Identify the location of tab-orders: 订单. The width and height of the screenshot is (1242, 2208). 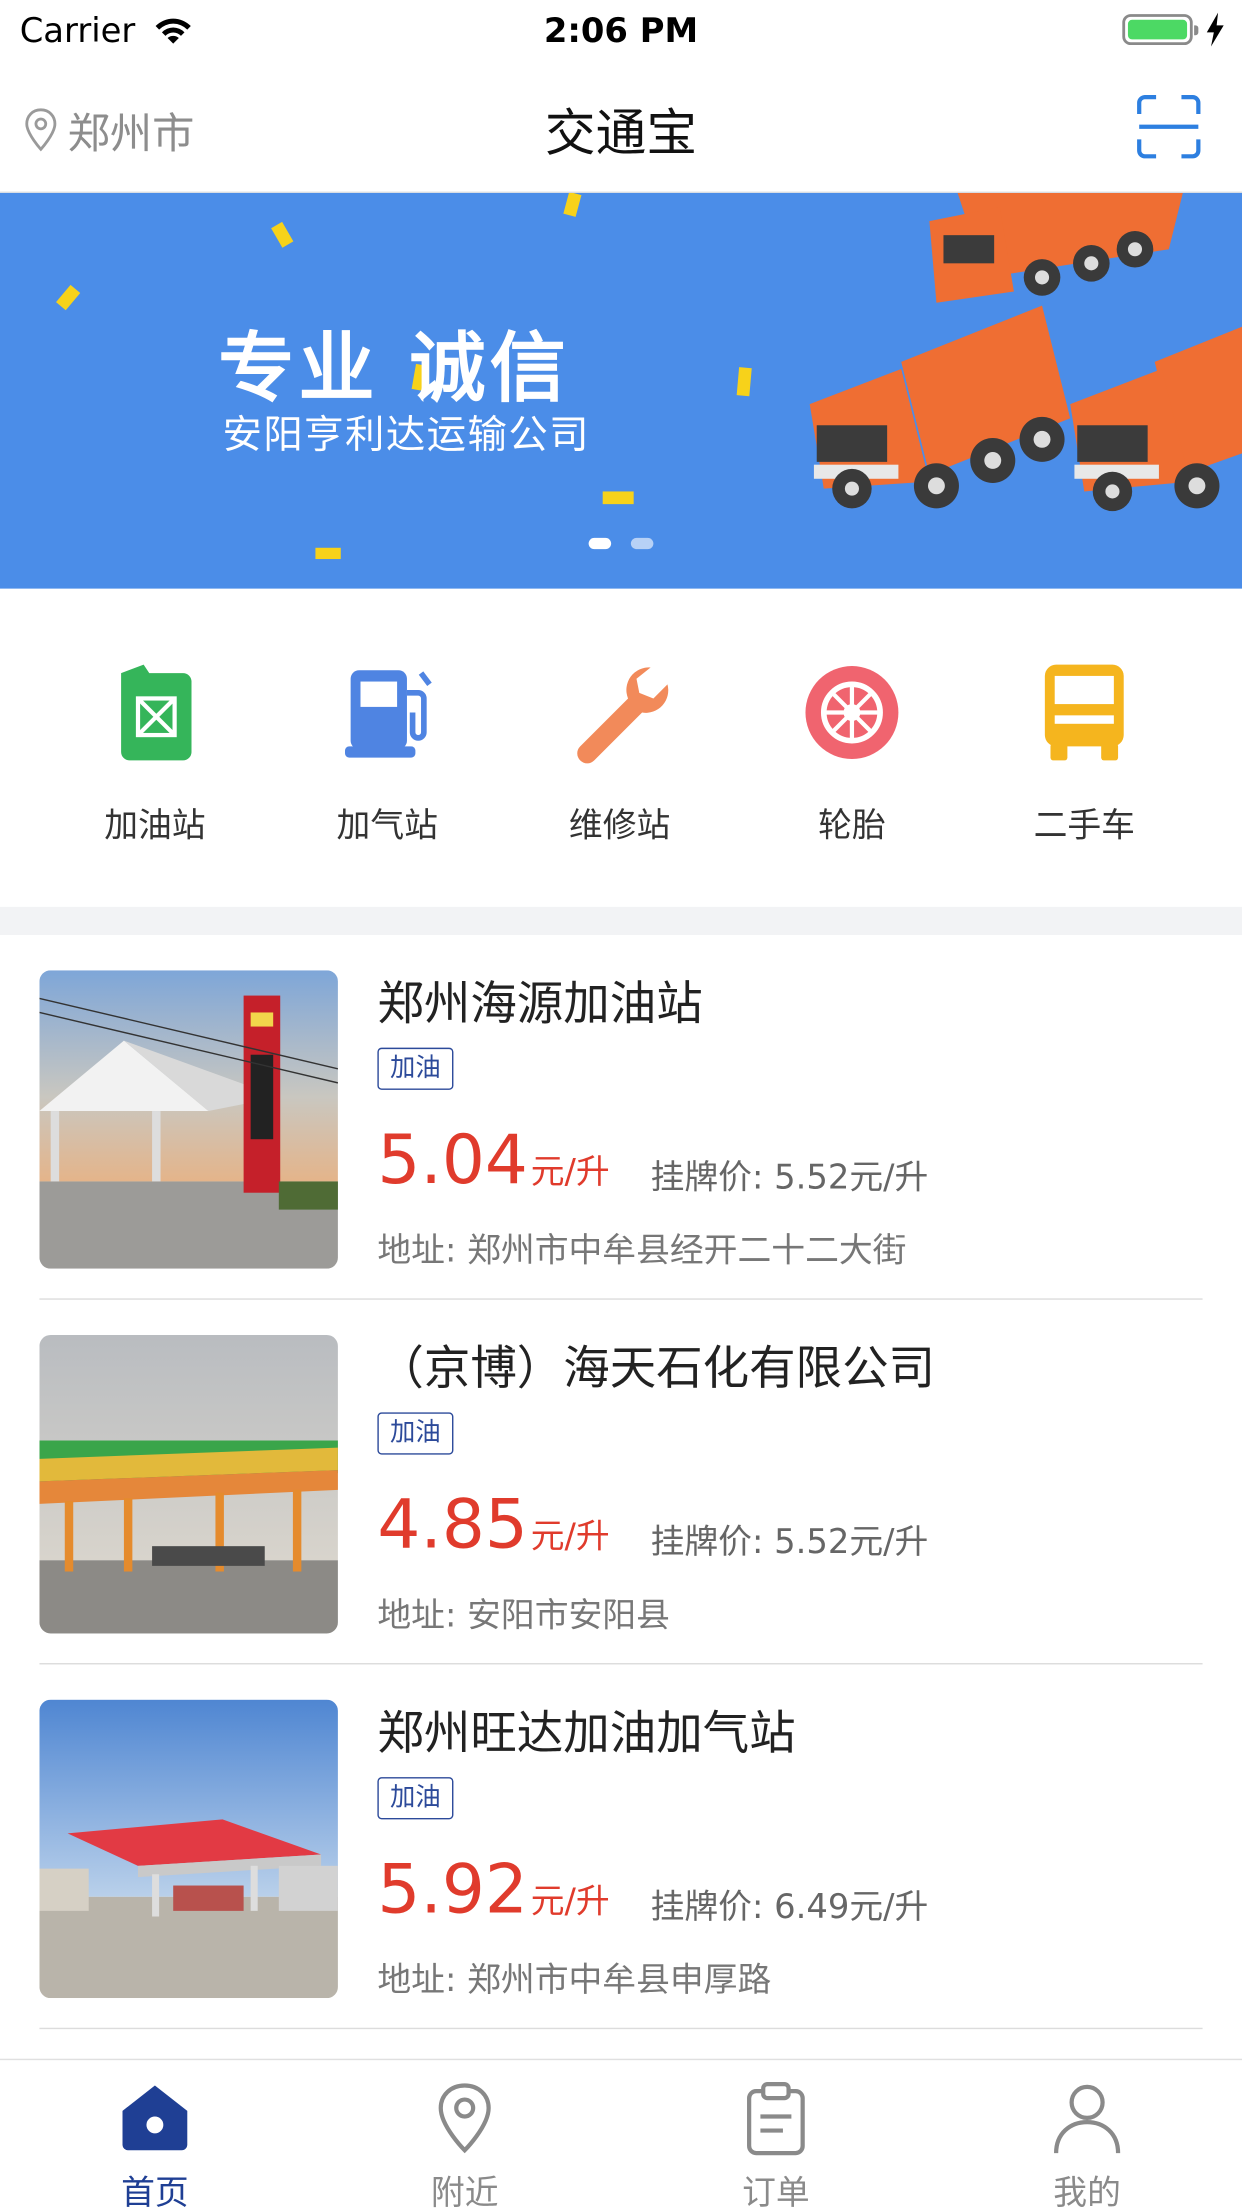
(775, 2144).